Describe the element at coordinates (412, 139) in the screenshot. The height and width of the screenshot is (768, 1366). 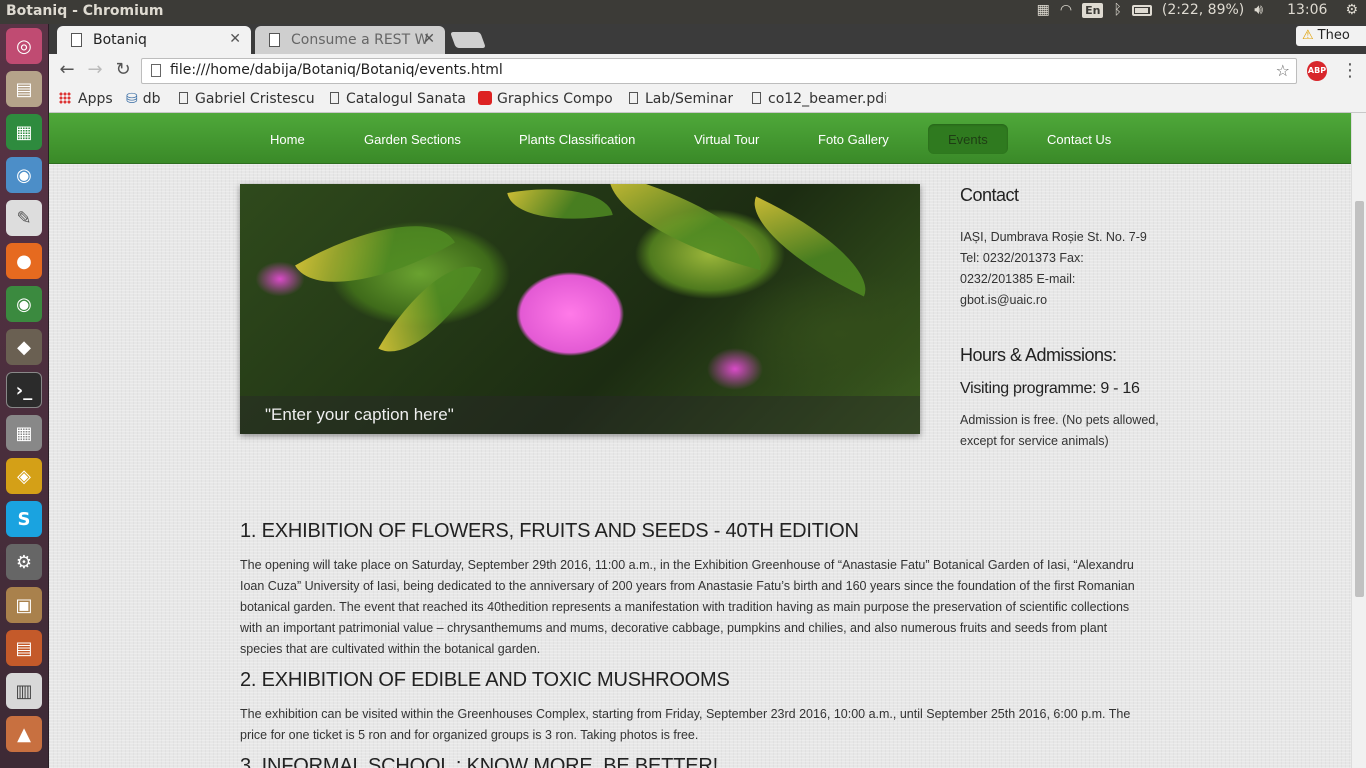
I see `nav-garden-sections: Garden Sections` at that location.